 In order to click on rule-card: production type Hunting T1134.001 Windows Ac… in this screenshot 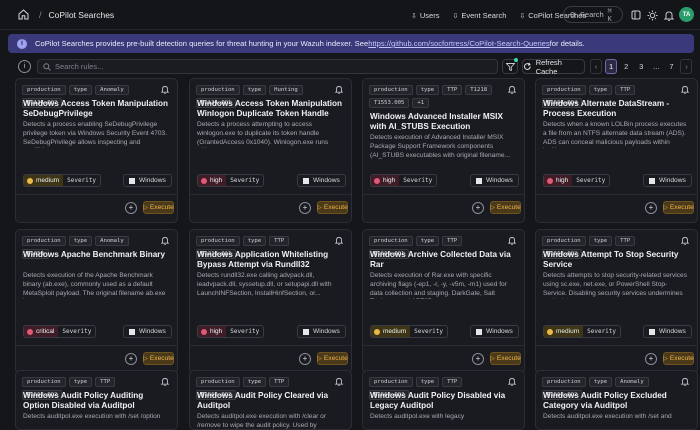, I will do `click(270, 150)`.